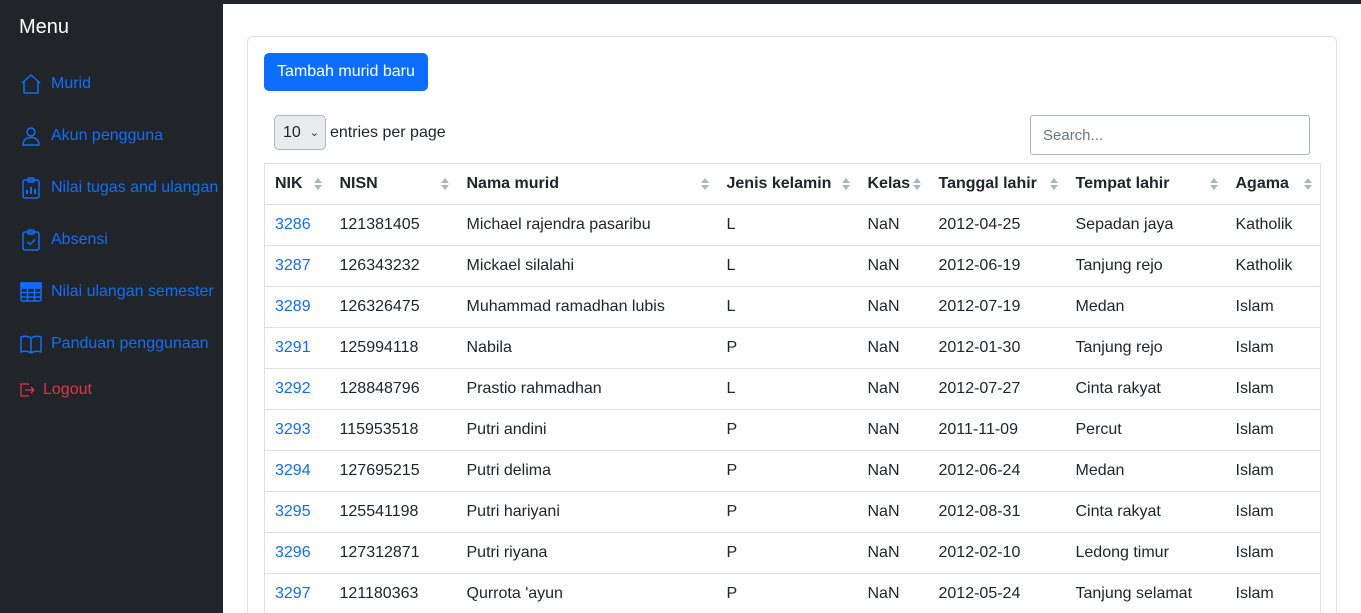 This screenshot has height=613, width=1361. I want to click on cell-nisn: 127695215, so click(393, 471).